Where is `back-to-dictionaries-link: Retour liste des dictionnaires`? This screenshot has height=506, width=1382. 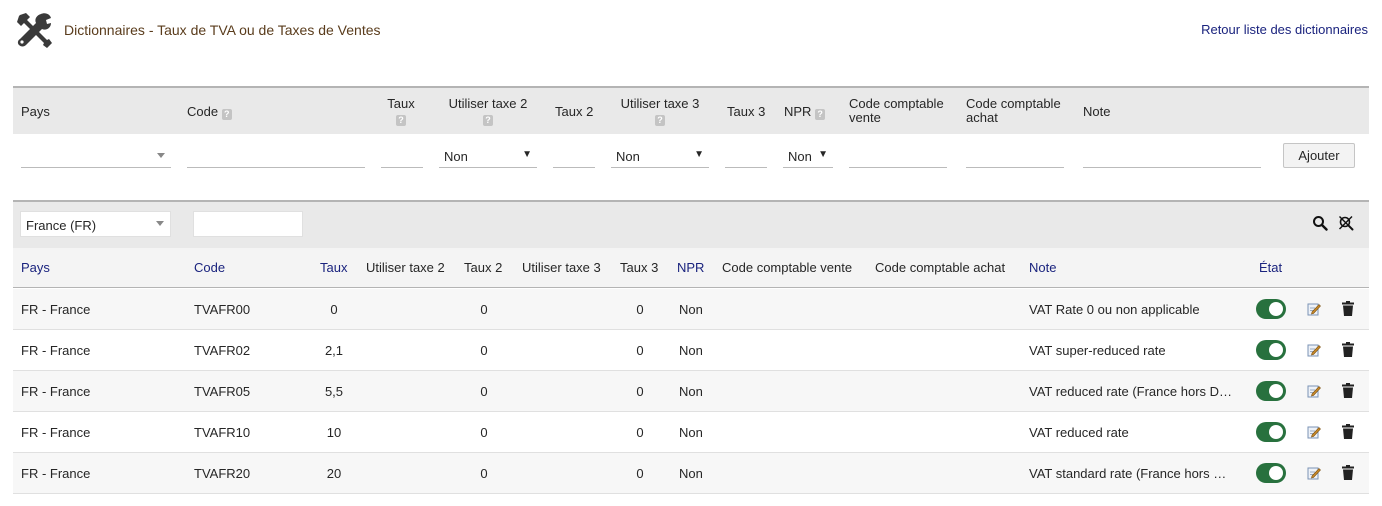
back-to-dictionaries-link: Retour liste des dictionnaires is located at coordinates (1284, 29).